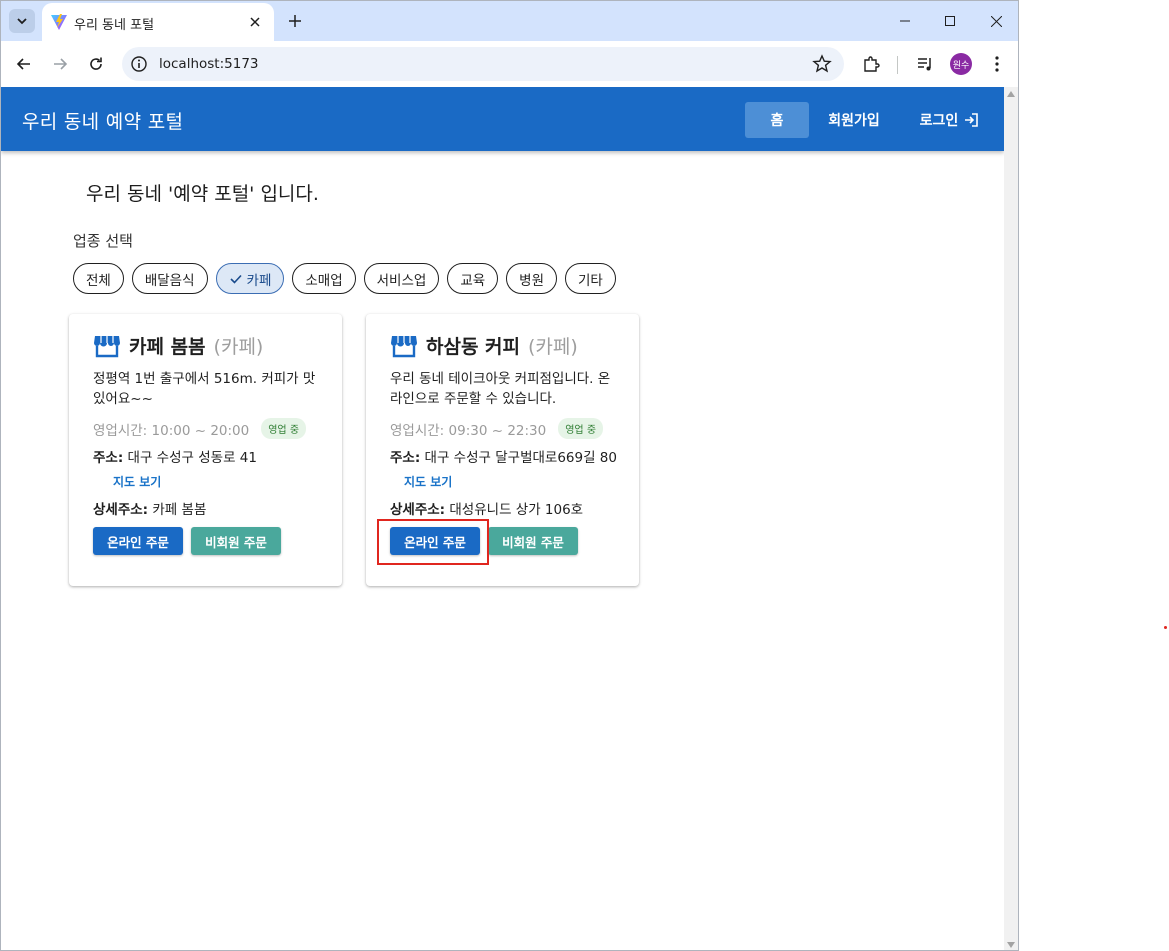  What do you see at coordinates (500, 389) in the screenshot?
I see `store-description: 우리 동네 테이크아웃 커피점입니다. 온라인으로 주문할 수 있습니다.` at bounding box center [500, 389].